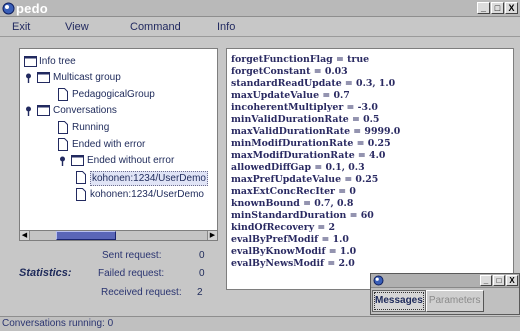 This screenshot has width=520, height=331. Describe the element at coordinates (304, 107) in the screenshot. I see `param-line: incoherentMultiplyer = -3.0` at that location.